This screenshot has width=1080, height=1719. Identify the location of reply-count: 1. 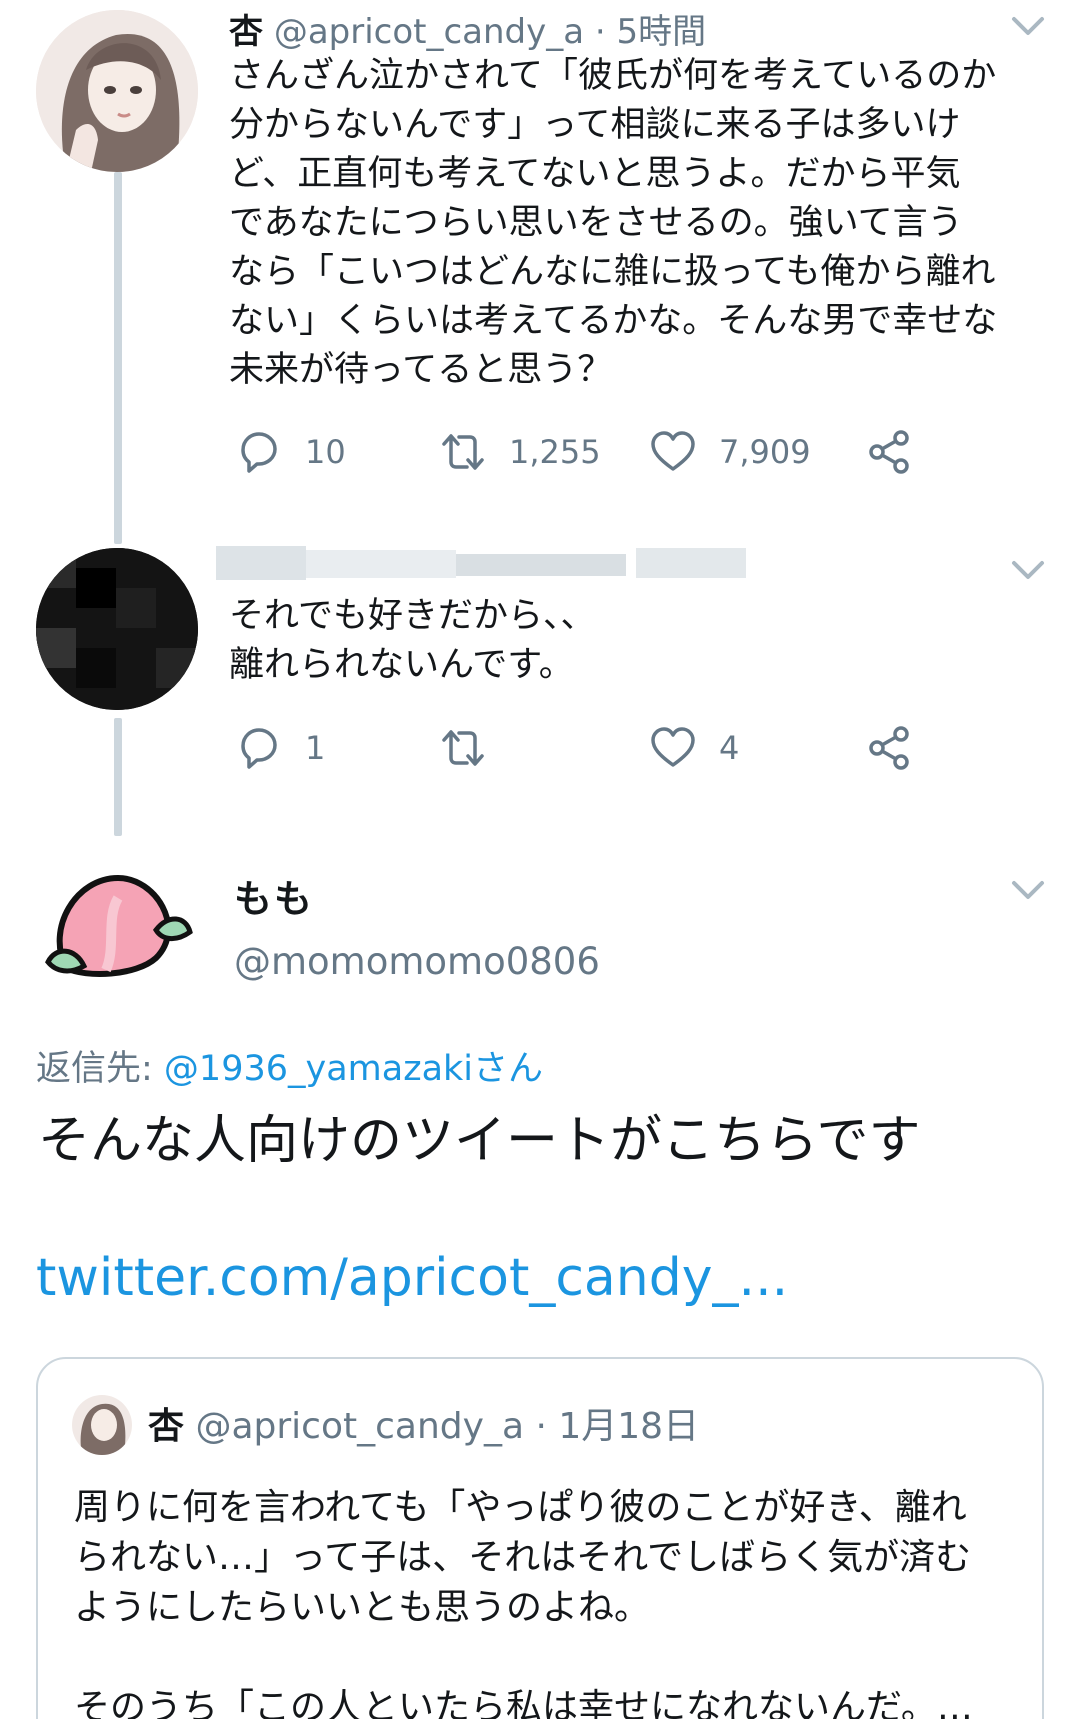
(315, 748).